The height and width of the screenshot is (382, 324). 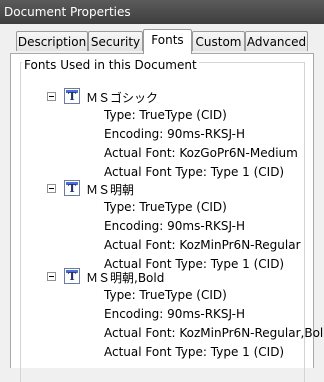 I want to click on font-name-label: ＭＳ明朝,Bold, so click(x=125, y=277).